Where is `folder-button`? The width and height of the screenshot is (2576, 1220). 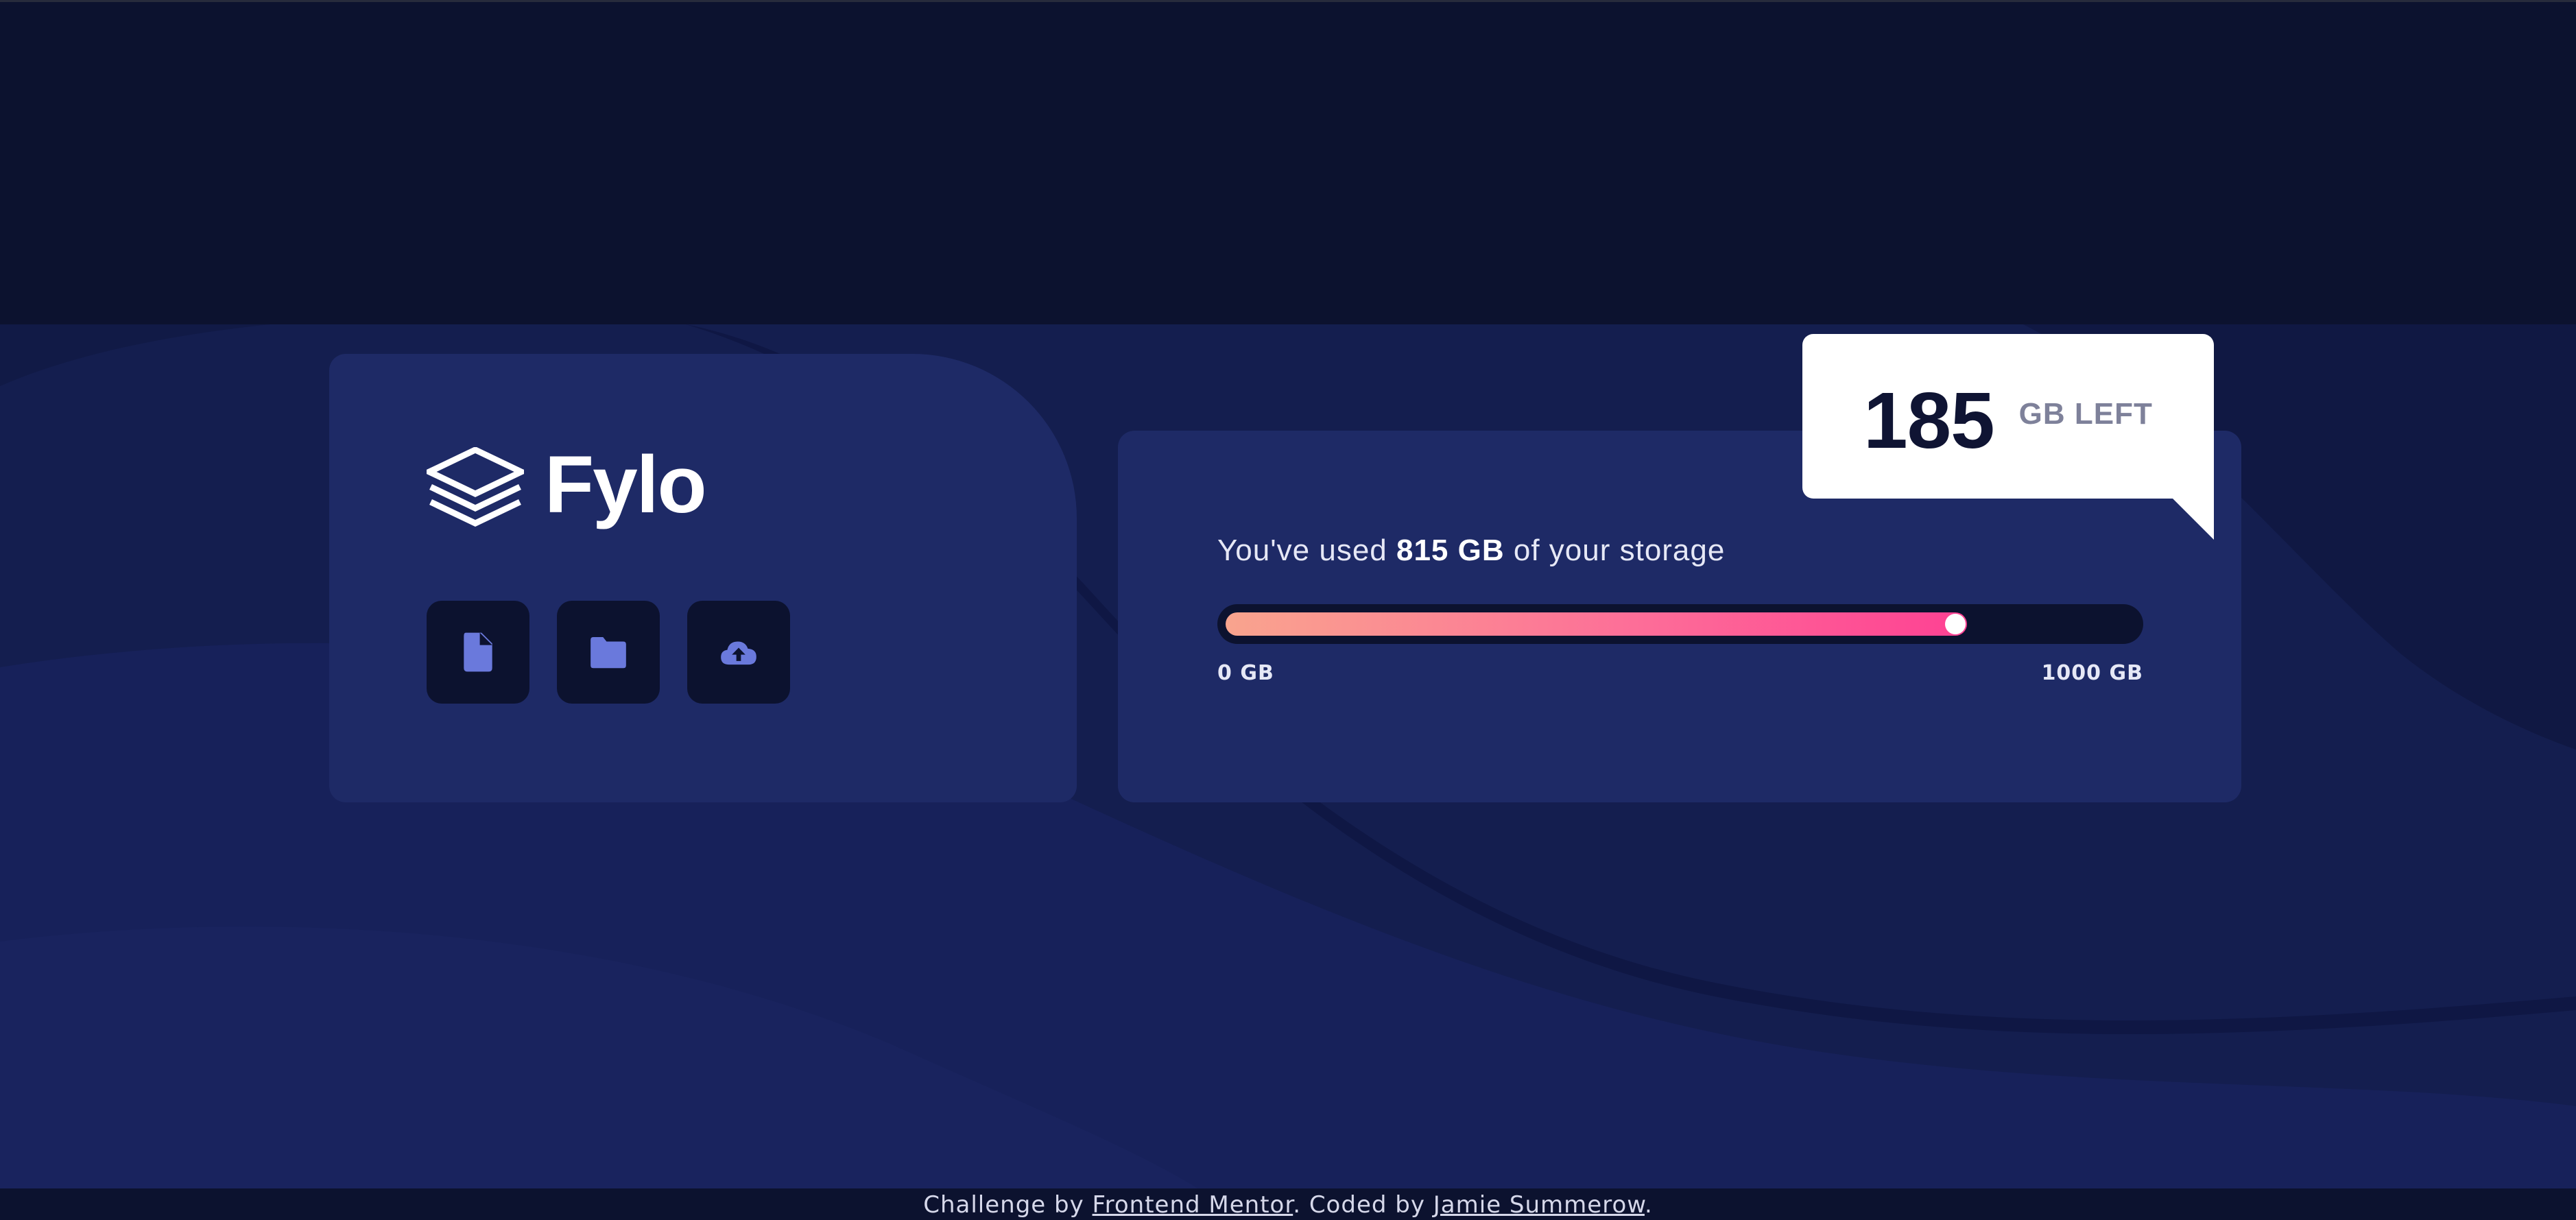
folder-button is located at coordinates (608, 652).